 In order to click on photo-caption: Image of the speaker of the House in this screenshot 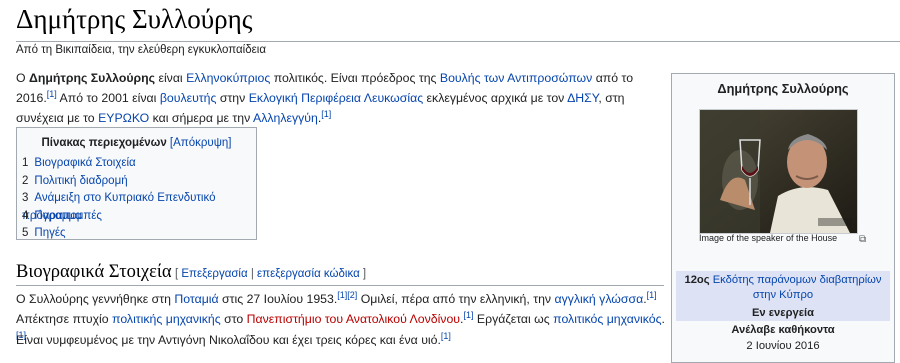, I will do `click(768, 238)`.